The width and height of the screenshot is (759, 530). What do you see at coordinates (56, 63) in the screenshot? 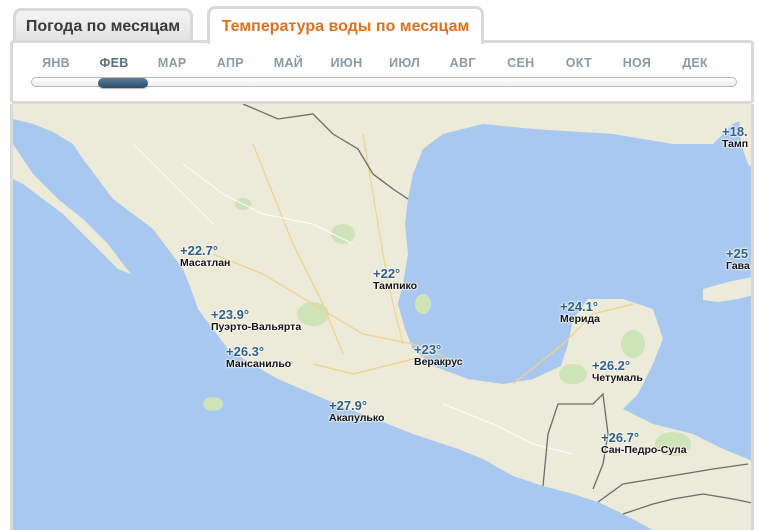
I see `month-jan: ЯНВ` at bounding box center [56, 63].